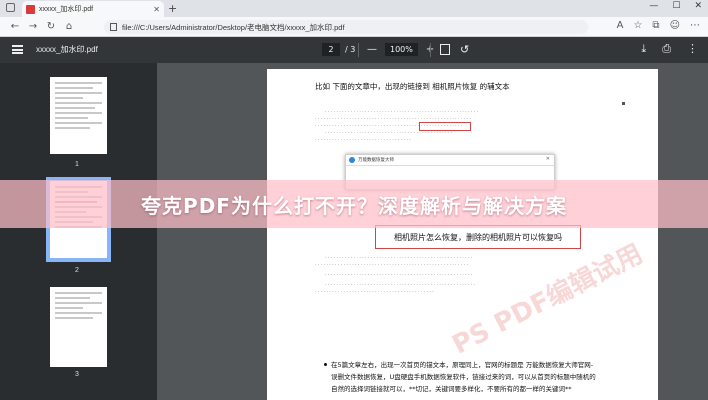 Image resolution: width=708 pixels, height=400 pixels. I want to click on thumbnail-label: 1, so click(77, 164).